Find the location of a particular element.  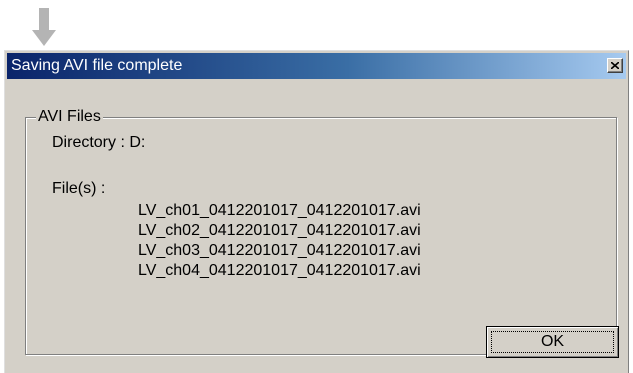

close-x-icon is located at coordinates (615, 65).